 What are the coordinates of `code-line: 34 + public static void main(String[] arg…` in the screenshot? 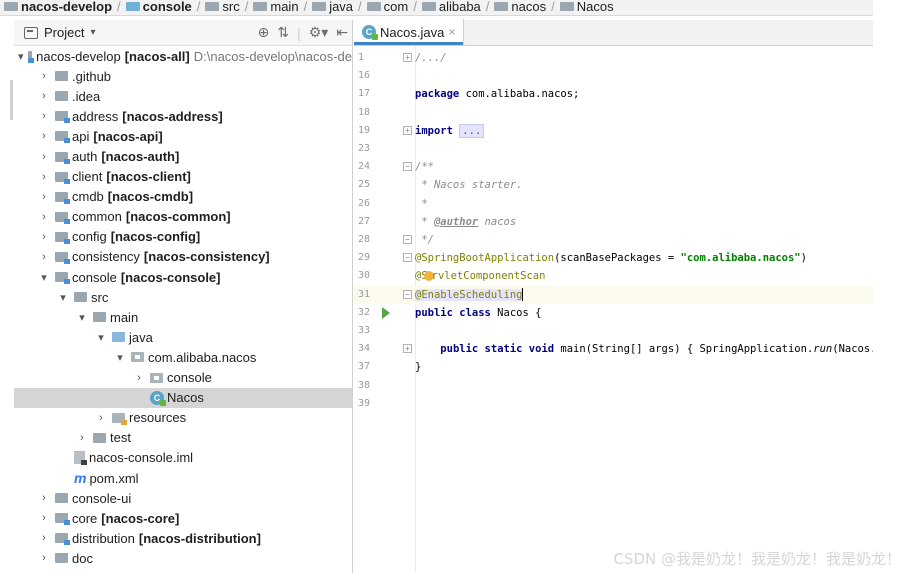 It's located at (613, 349).